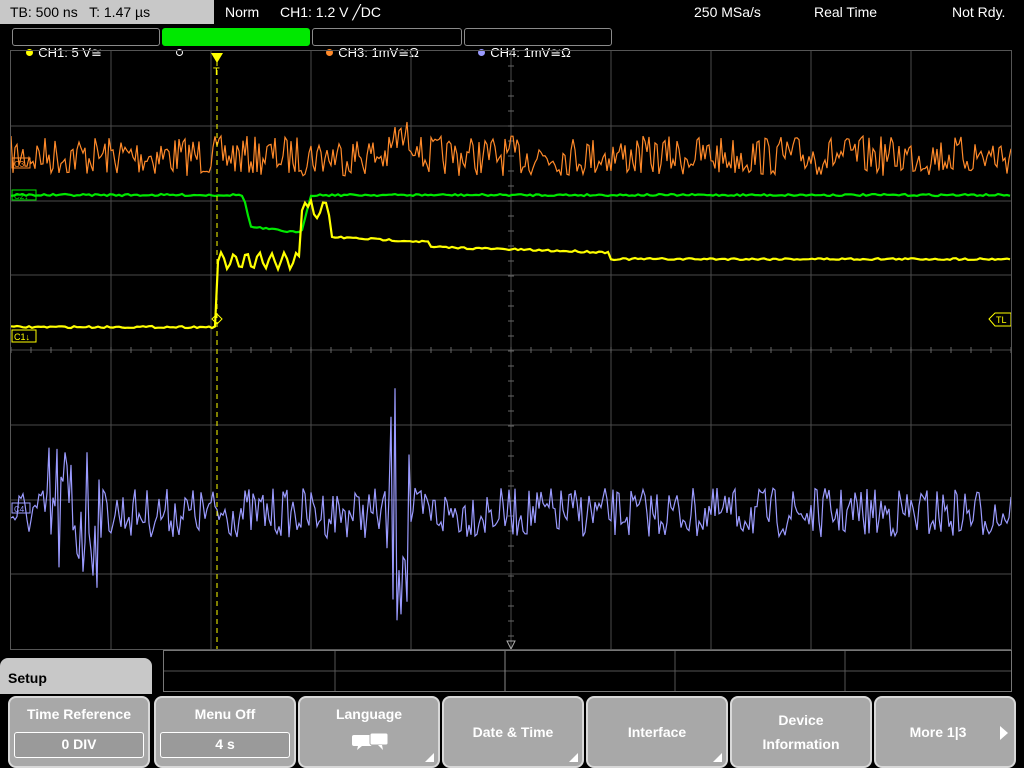 The height and width of the screenshot is (768, 1024). Describe the element at coordinates (225, 745) in the screenshot. I see `menu-off-value: 4 s` at that location.